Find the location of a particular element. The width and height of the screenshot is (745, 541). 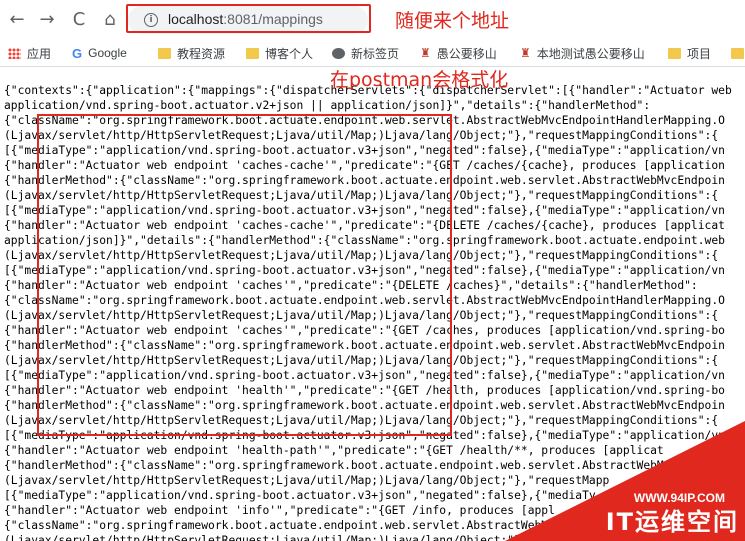

bookmark-overflow is located at coordinates (738, 53).